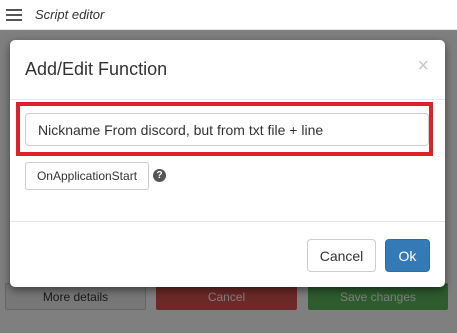  Describe the element at coordinates (228, 15) in the screenshot. I see `app-toolbar: Script editor` at that location.